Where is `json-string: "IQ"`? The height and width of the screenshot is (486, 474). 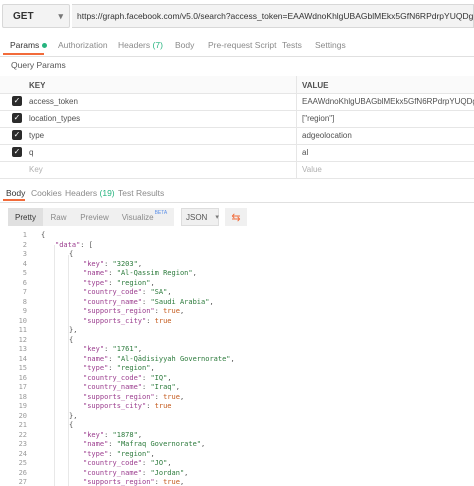 json-string: "IQ" is located at coordinates (159, 377).